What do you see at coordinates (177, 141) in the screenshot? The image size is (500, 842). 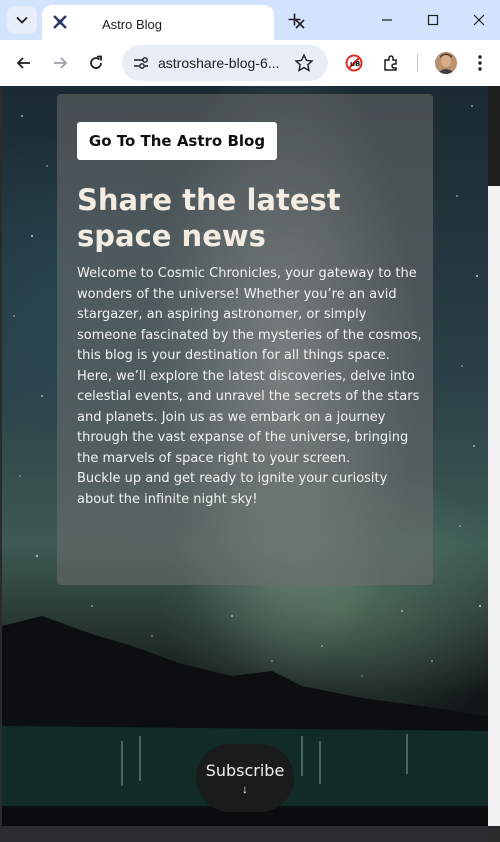 I see `go-to-blog-button: Go To The Astro Blog` at bounding box center [177, 141].